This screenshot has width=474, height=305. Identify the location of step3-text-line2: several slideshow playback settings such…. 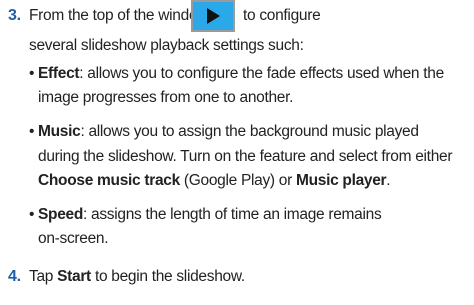
(166, 45).